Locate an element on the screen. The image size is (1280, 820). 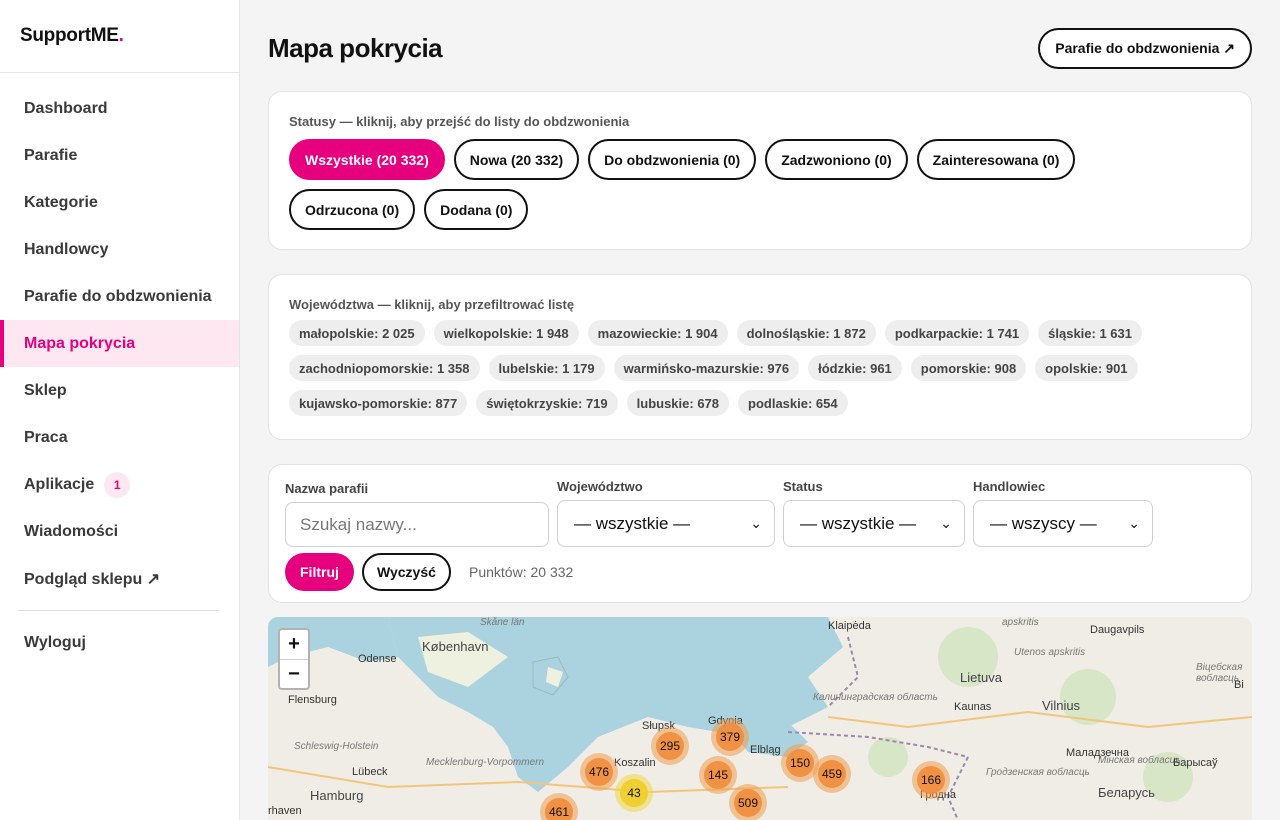
map-cluster: 43 is located at coordinates (634, 793).